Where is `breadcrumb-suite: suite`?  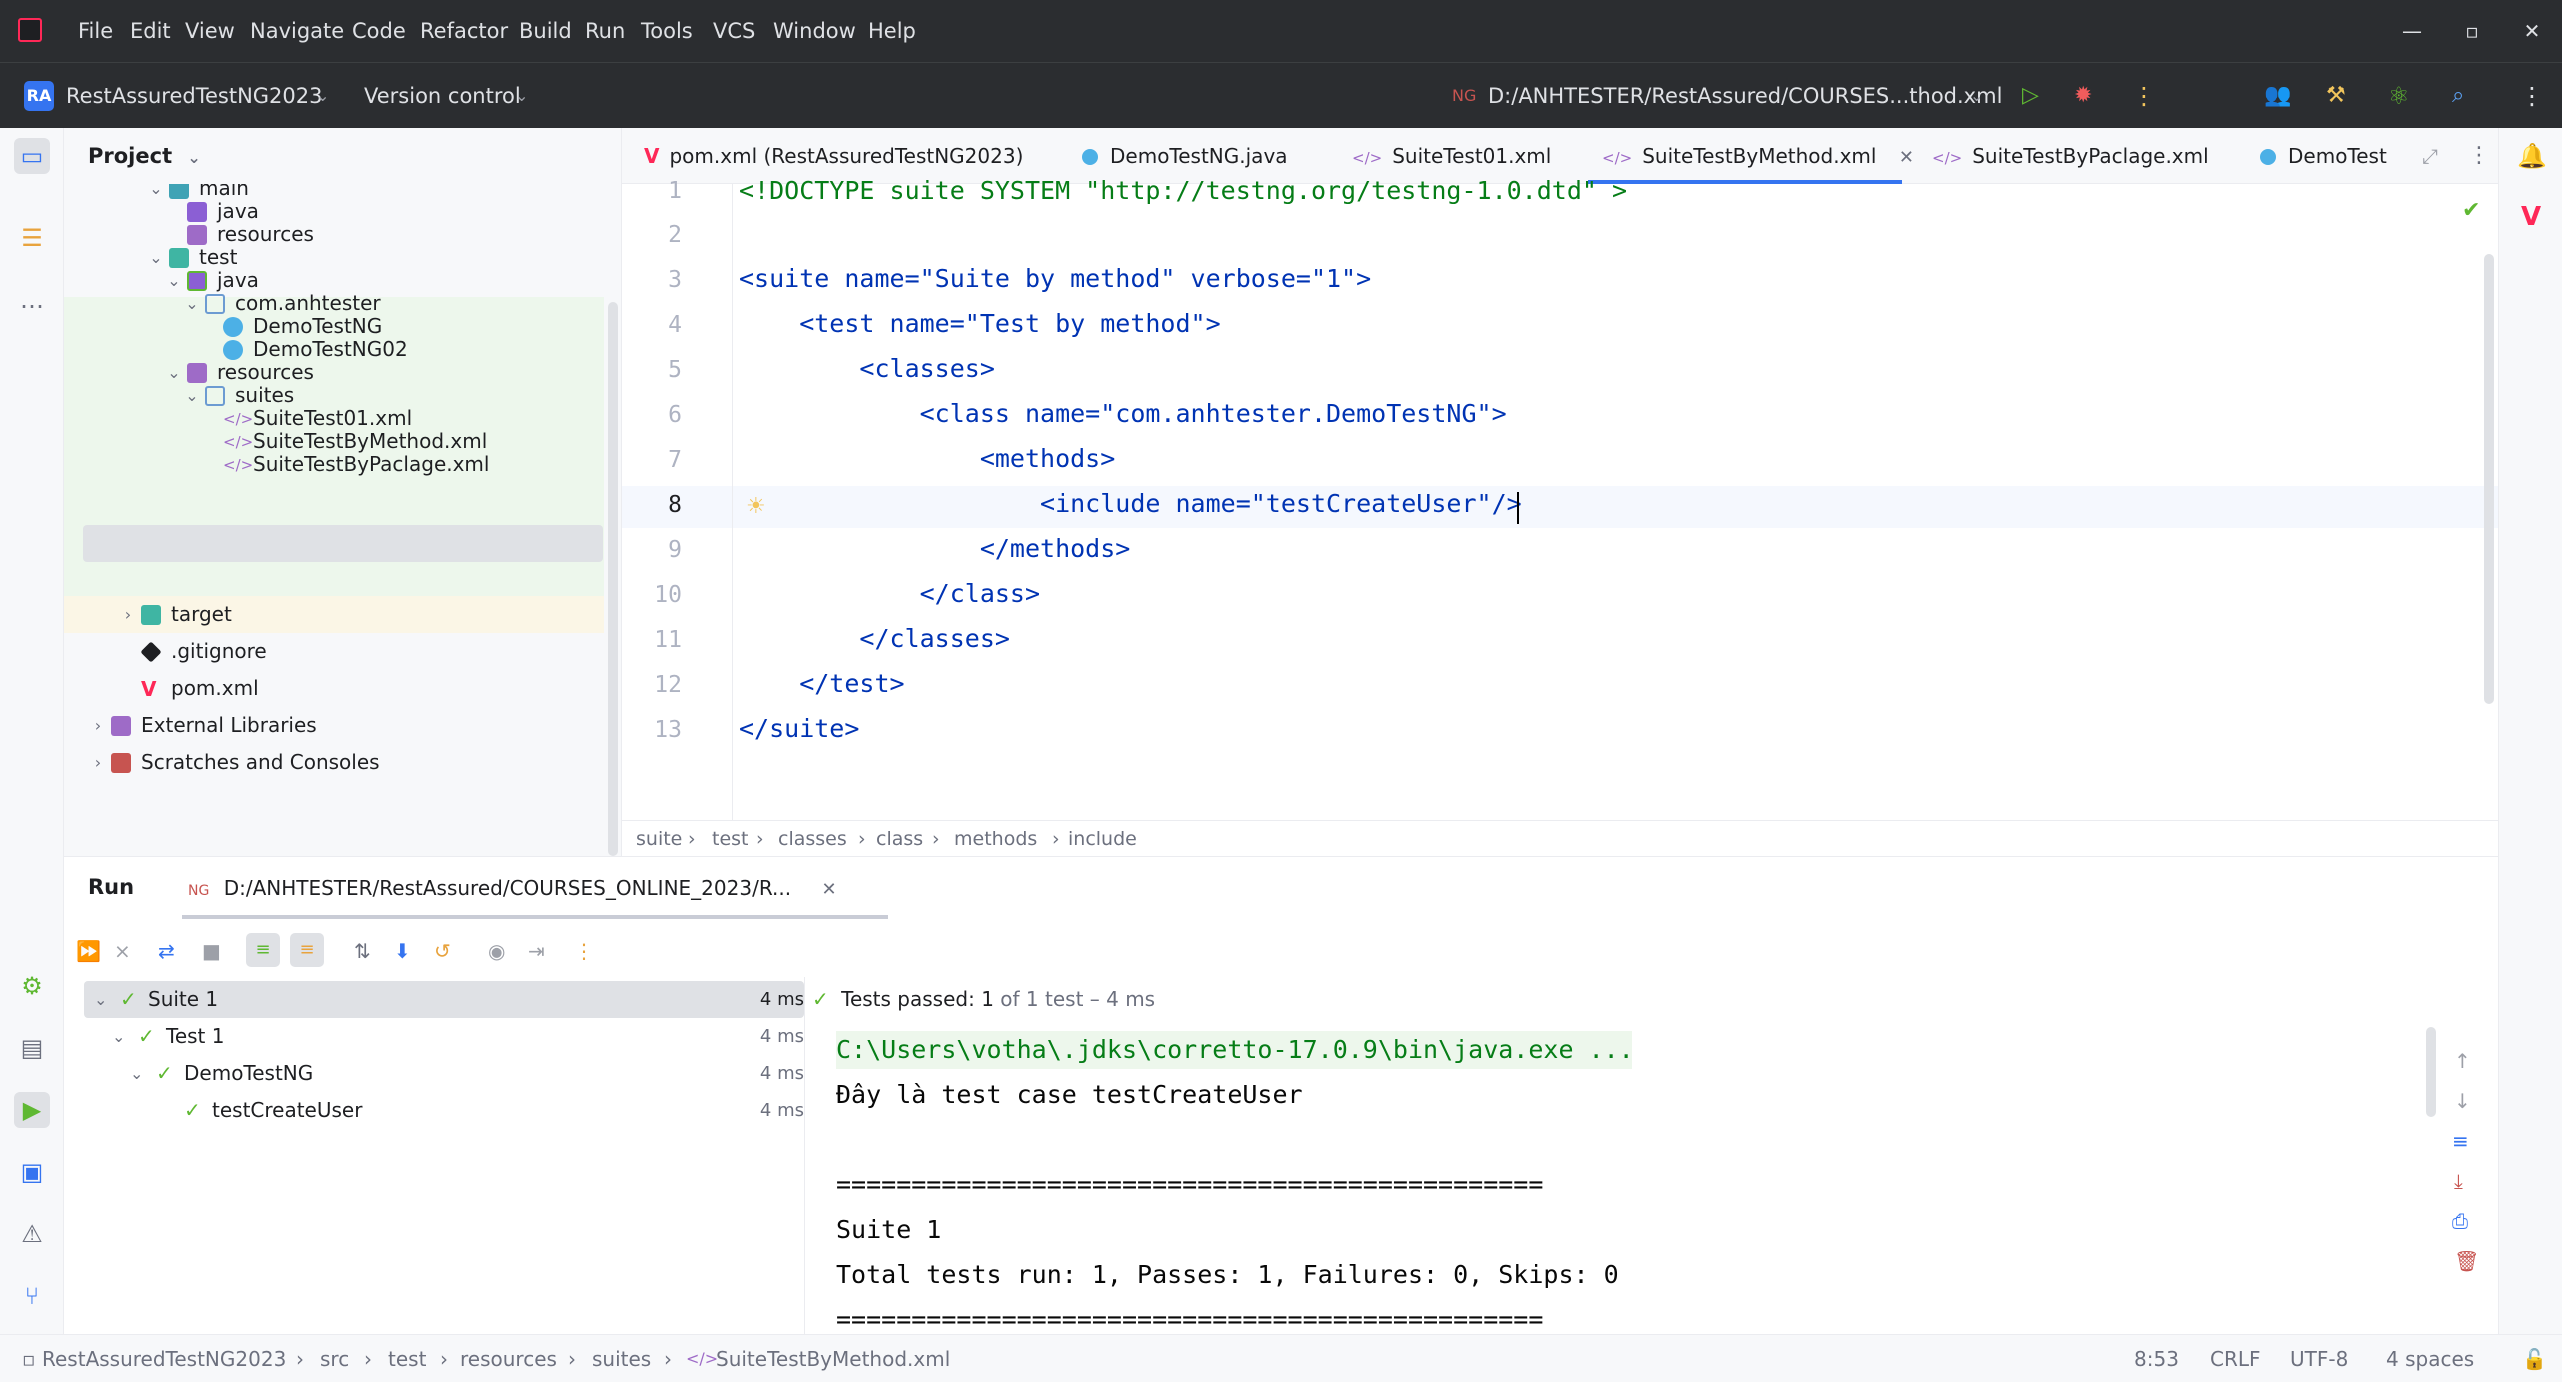
breadcrumb-suite: suite is located at coordinates (659, 839).